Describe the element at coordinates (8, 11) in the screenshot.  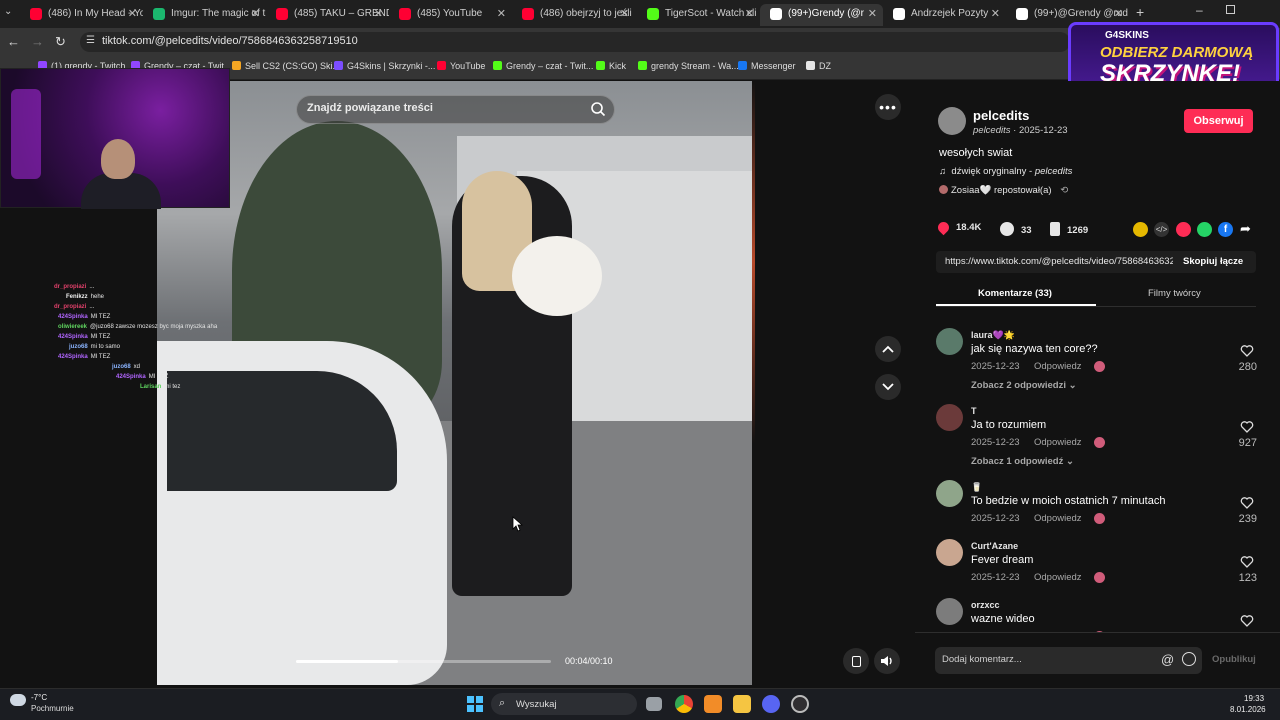
I see `tab-list-chevron-icon: ⌄` at that location.